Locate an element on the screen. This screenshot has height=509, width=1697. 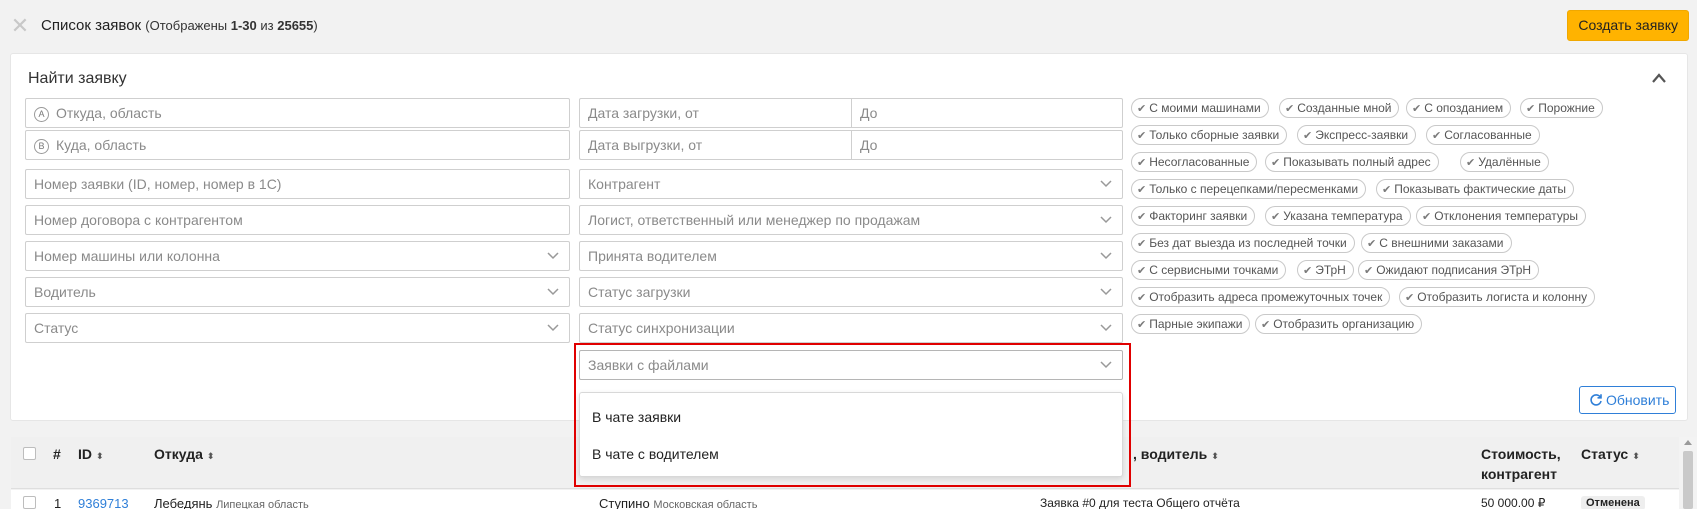
filter-tag: ✔ С опозданием is located at coordinates (1459, 108).